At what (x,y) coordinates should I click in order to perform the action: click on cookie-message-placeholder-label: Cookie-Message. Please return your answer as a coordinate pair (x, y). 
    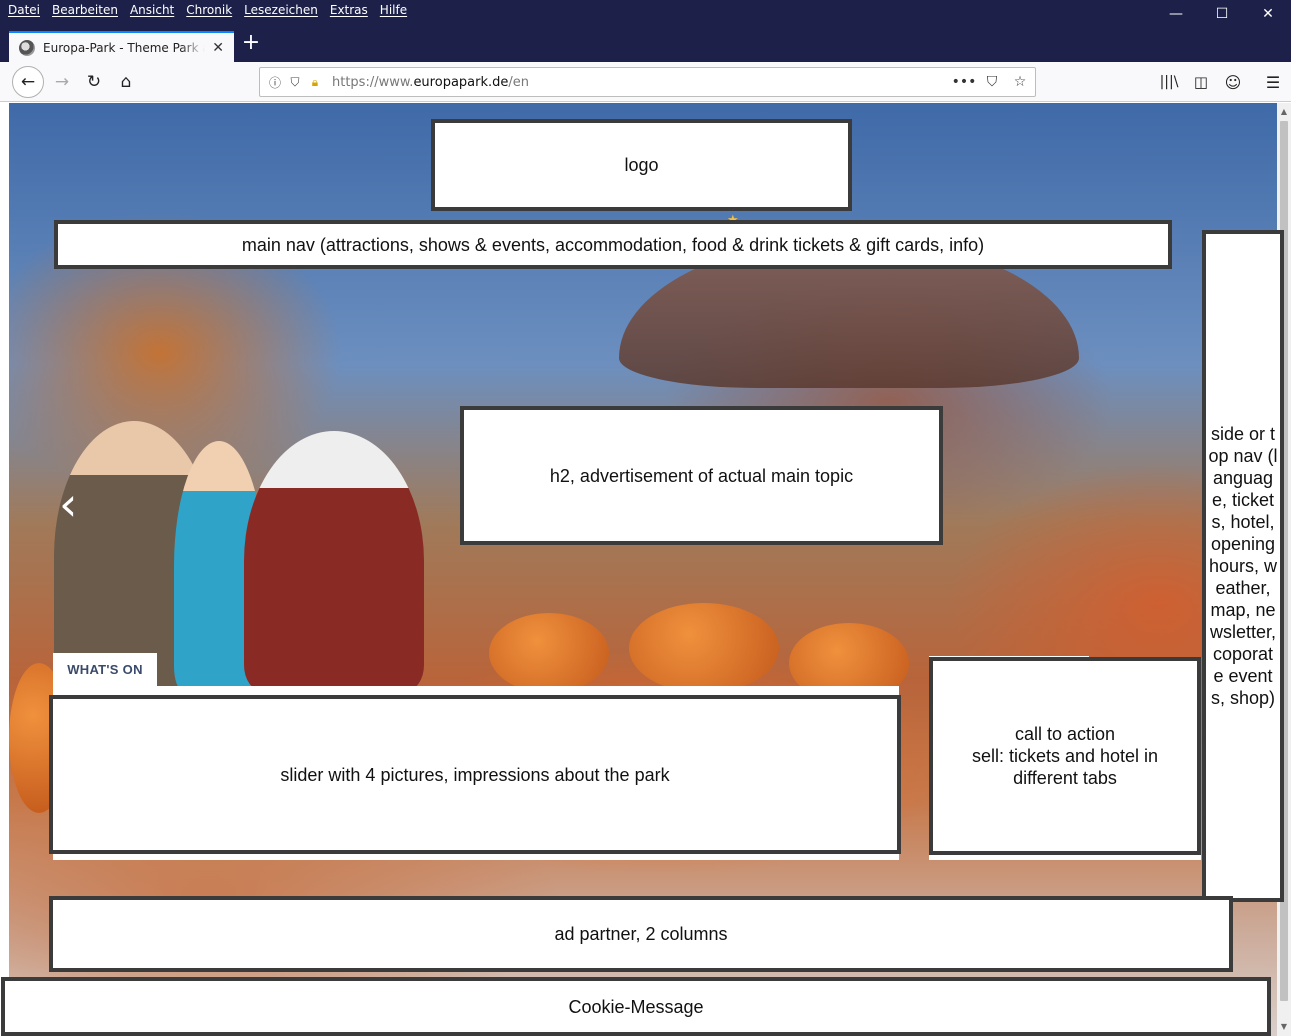
    Looking at the image, I should click on (636, 1006).